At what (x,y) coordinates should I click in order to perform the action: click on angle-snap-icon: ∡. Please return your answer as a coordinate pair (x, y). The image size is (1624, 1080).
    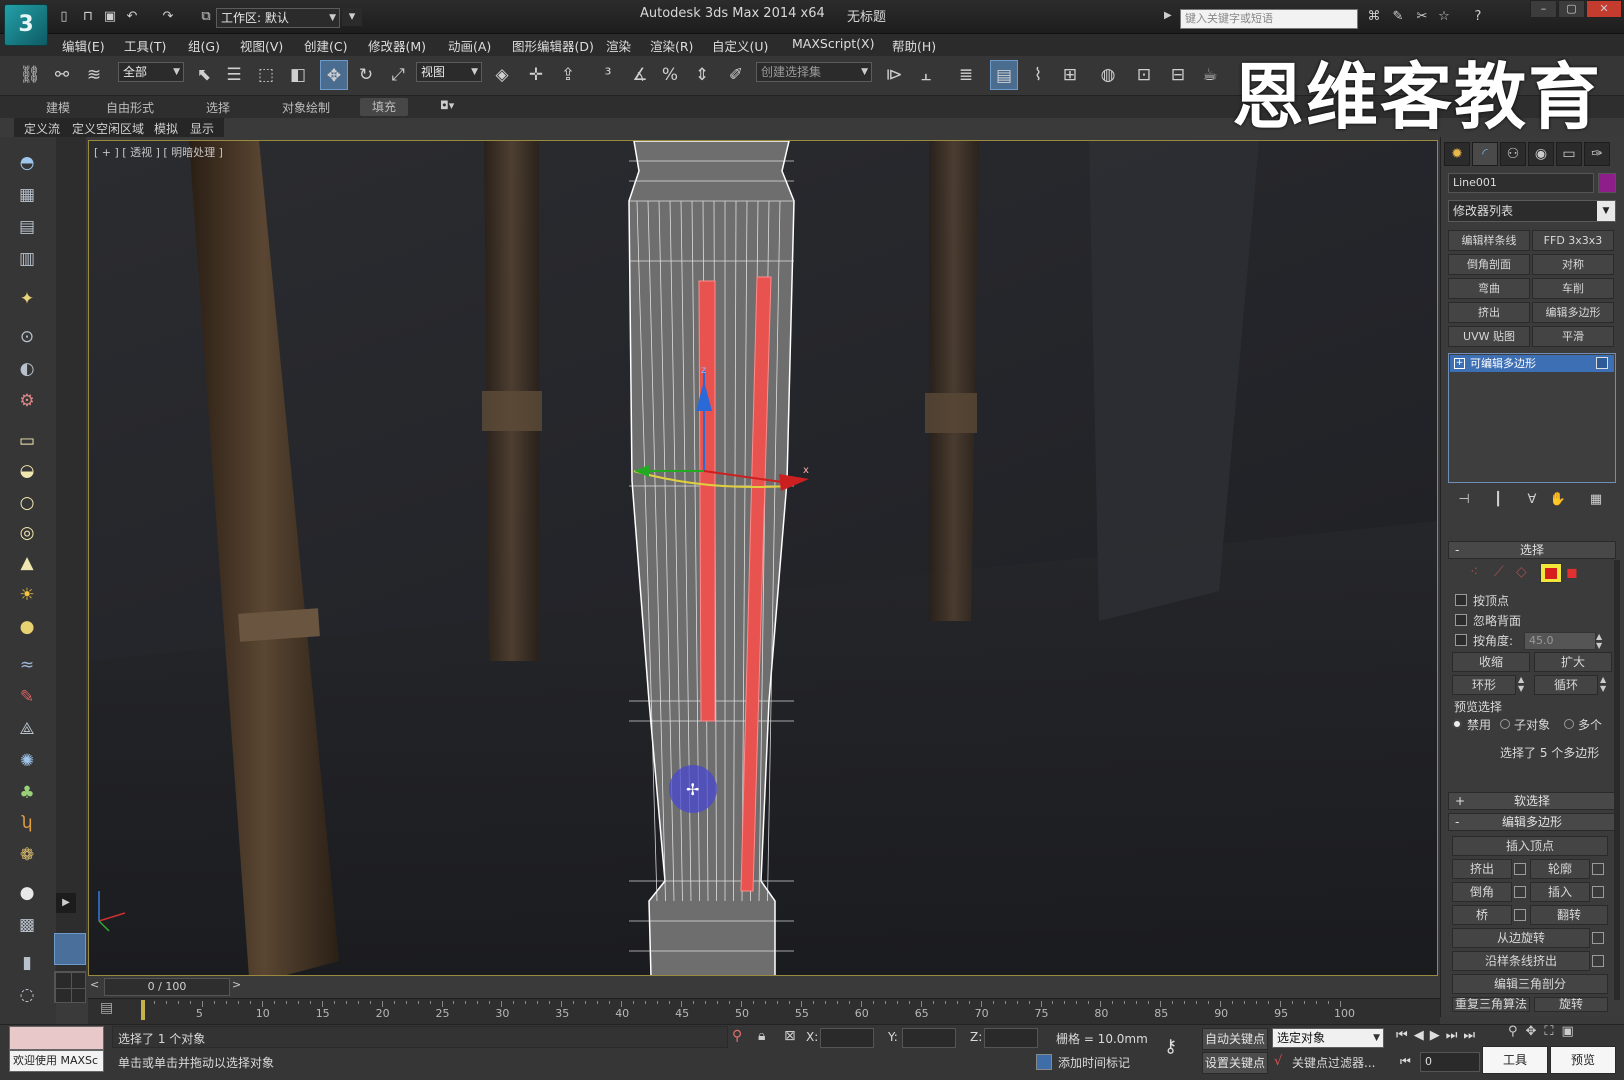
    Looking at the image, I should click on (640, 75).